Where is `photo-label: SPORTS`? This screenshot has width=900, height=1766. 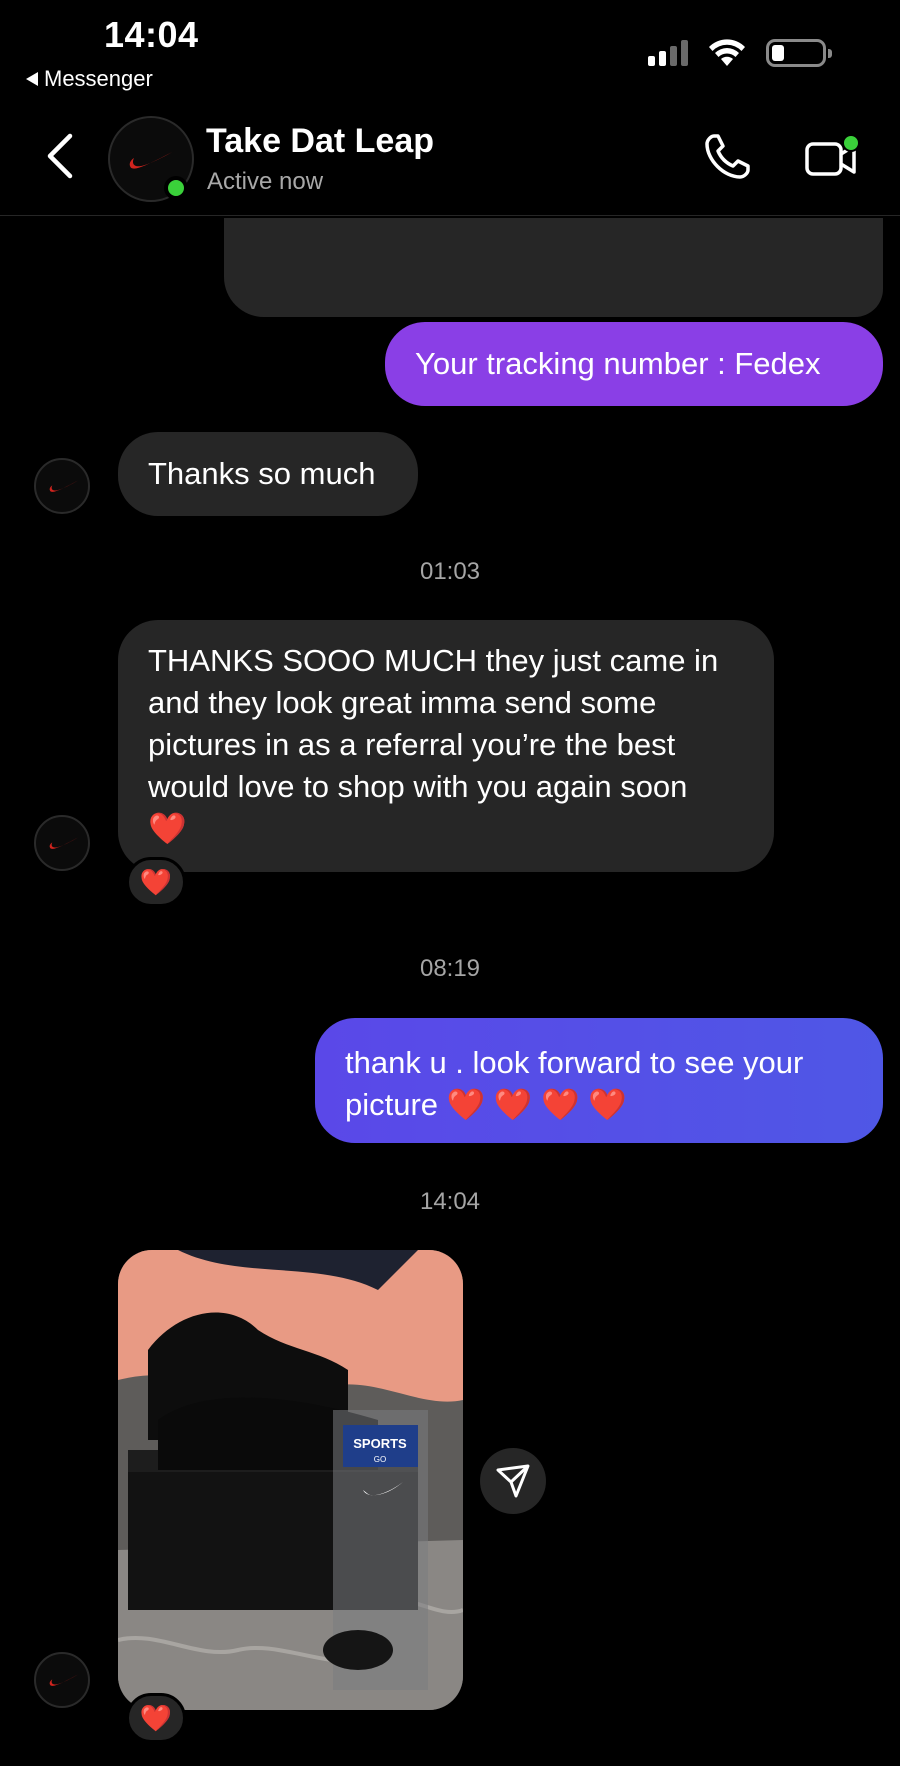
photo-label: SPORTS is located at coordinates (380, 1443).